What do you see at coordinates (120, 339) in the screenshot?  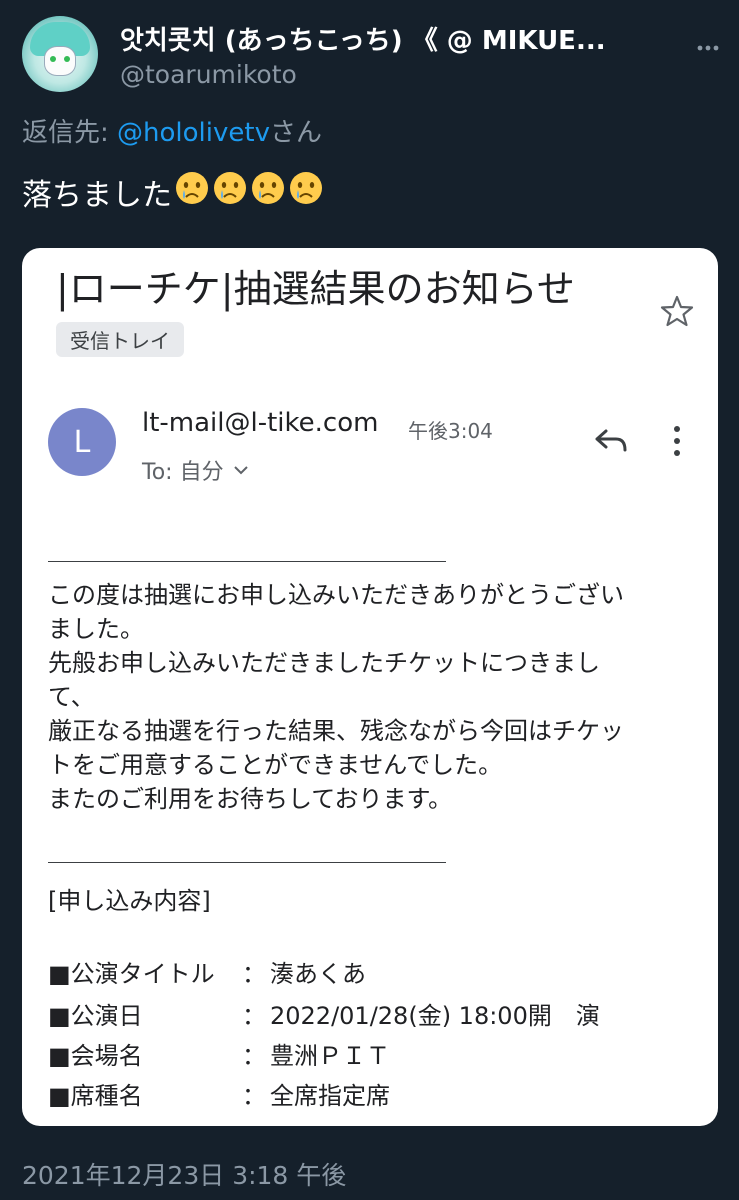 I see `inbox-label: 受信トレイ` at bounding box center [120, 339].